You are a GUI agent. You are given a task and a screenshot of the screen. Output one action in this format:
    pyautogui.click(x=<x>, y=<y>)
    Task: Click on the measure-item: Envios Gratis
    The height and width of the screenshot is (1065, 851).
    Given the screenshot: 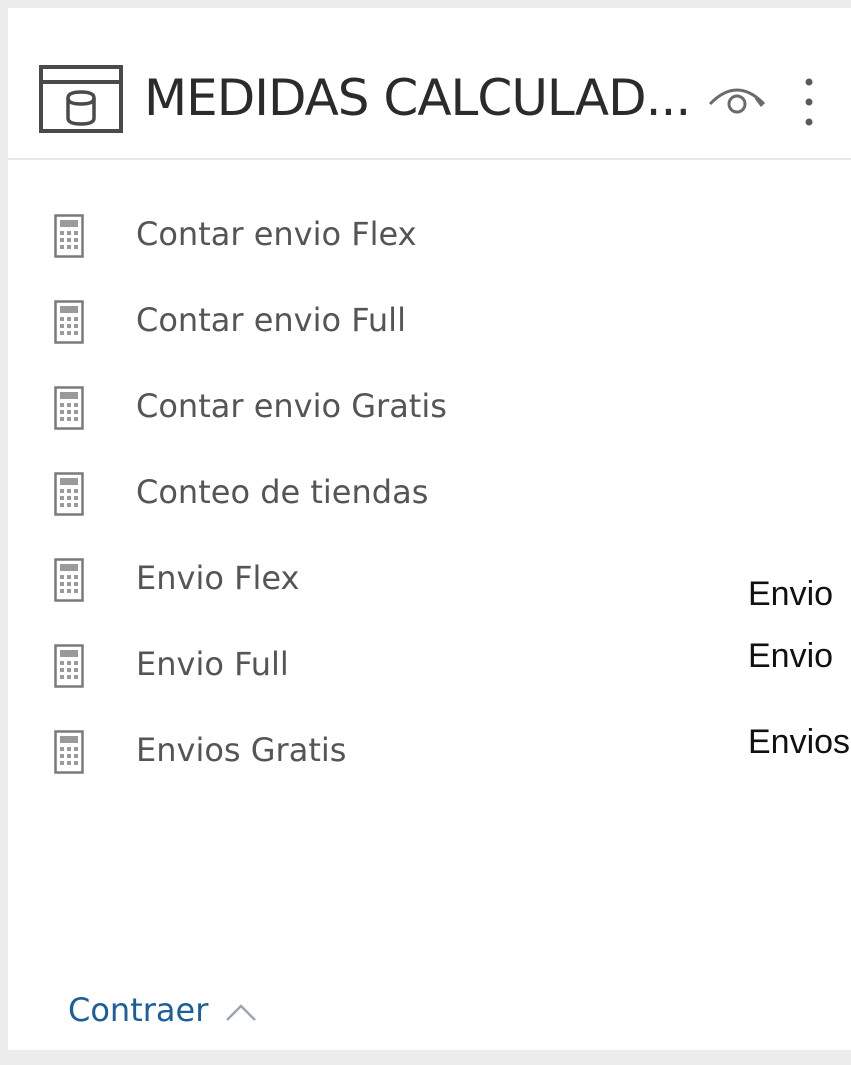 What is the action you would take?
    pyautogui.click(x=429, y=751)
    